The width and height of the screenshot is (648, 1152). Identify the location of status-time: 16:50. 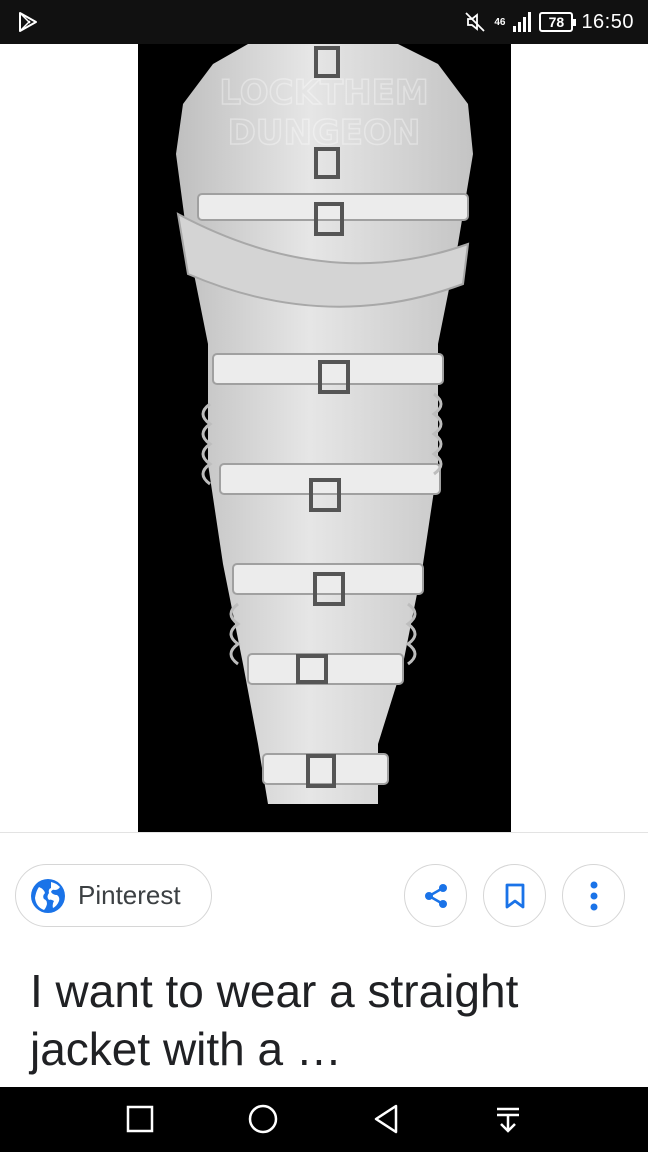
(607, 21).